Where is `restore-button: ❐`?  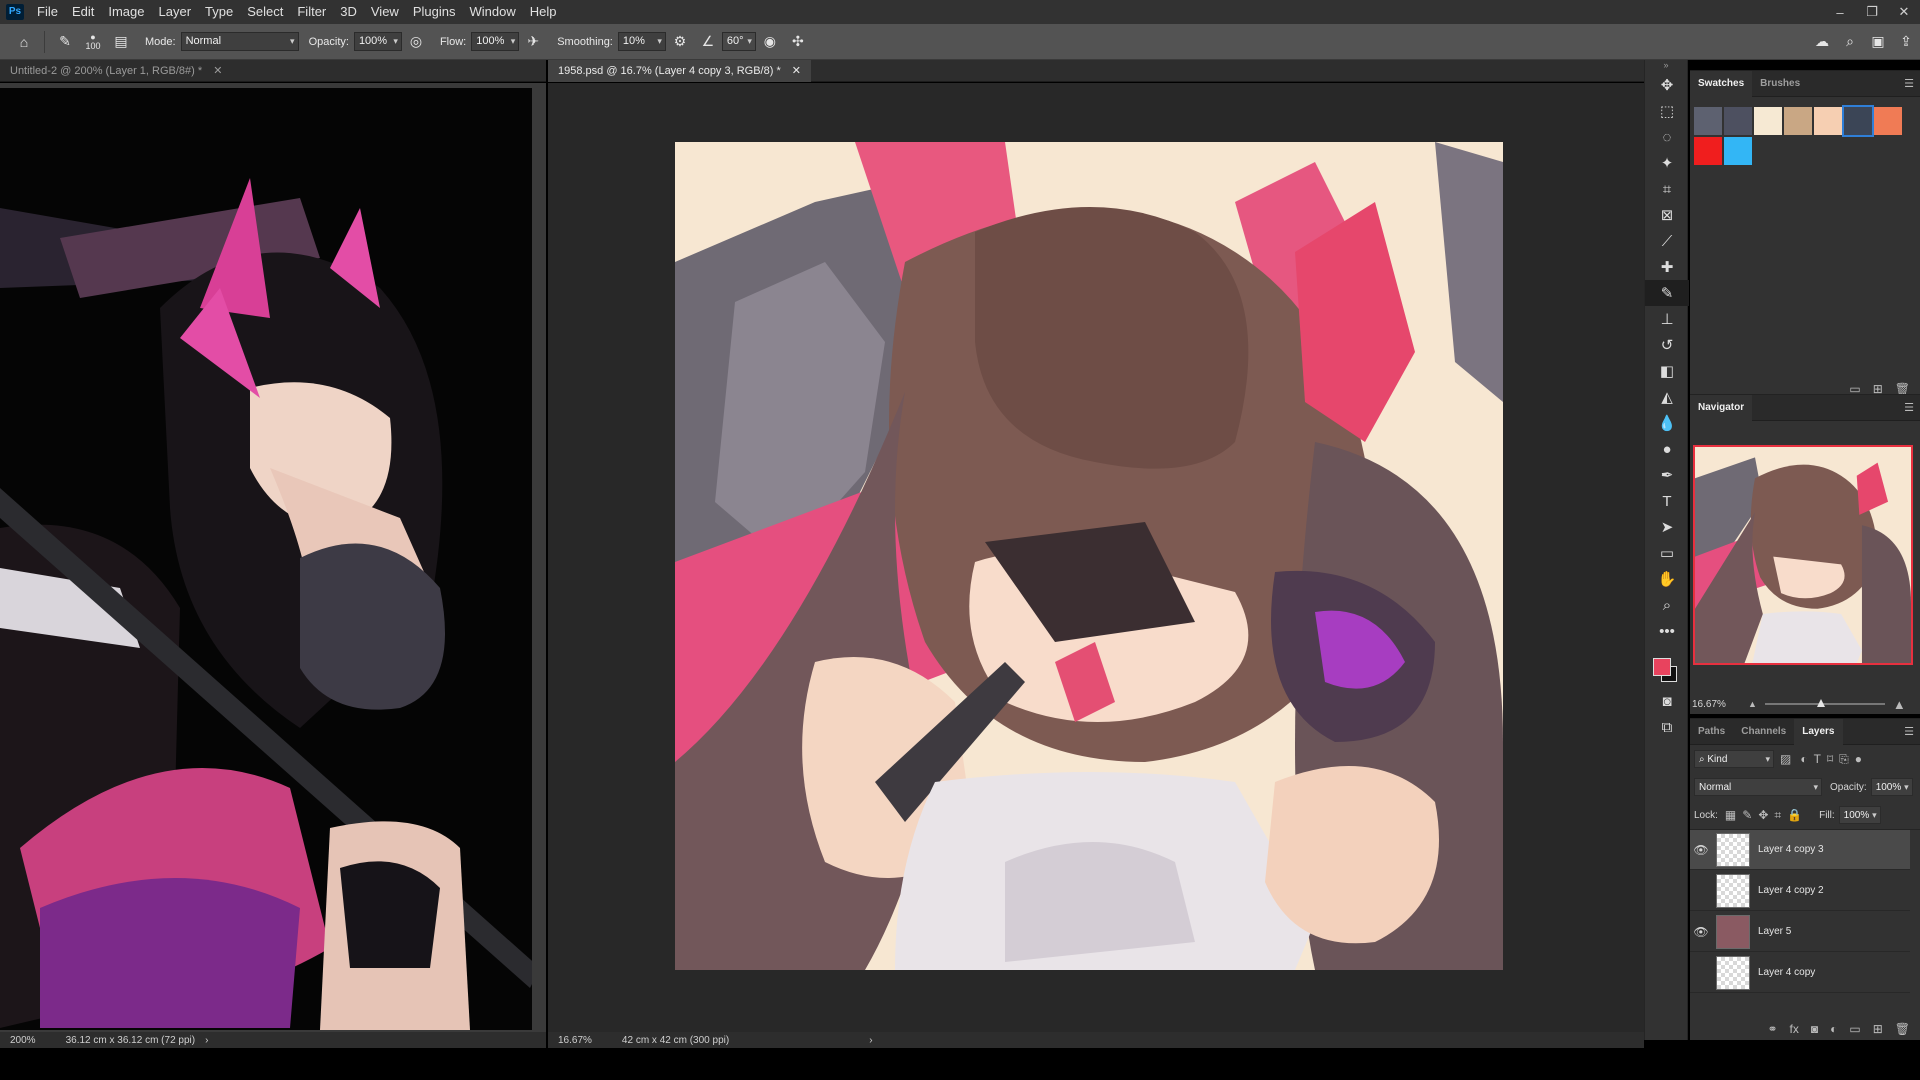 restore-button: ❐ is located at coordinates (1872, 12).